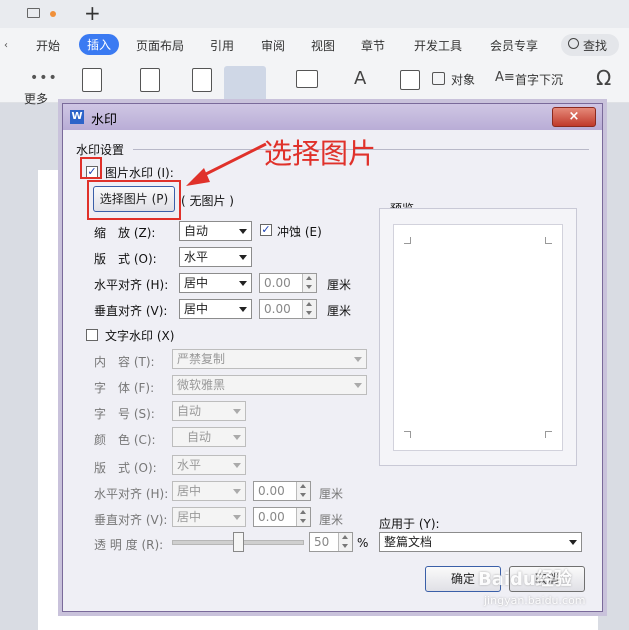 This screenshot has height=630, width=629. What do you see at coordinates (438, 78) in the screenshot?
I see `object-icon` at bounding box center [438, 78].